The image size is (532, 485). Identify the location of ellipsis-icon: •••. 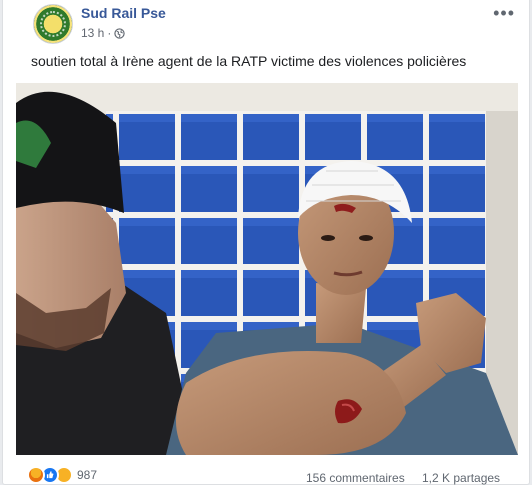
(504, 13).